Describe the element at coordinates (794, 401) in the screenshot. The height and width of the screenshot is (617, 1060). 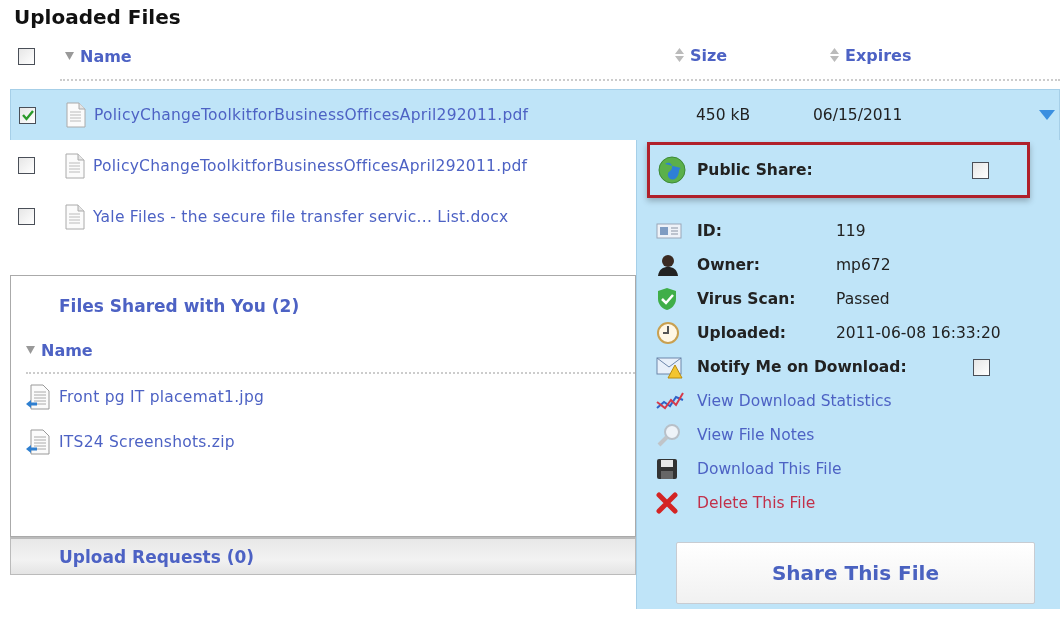
I see `action-link: View Download Statistics` at that location.